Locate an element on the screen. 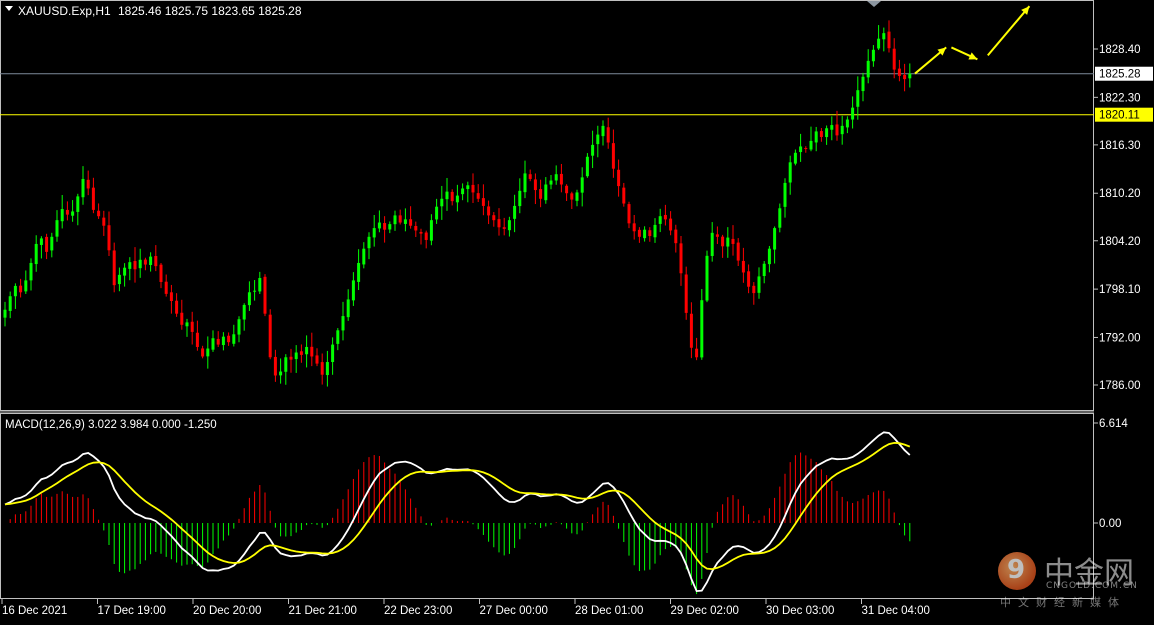 Image resolution: width=1154 pixels, height=625 pixels. price-tick-label: 1804.20 is located at coordinates (1120, 242).